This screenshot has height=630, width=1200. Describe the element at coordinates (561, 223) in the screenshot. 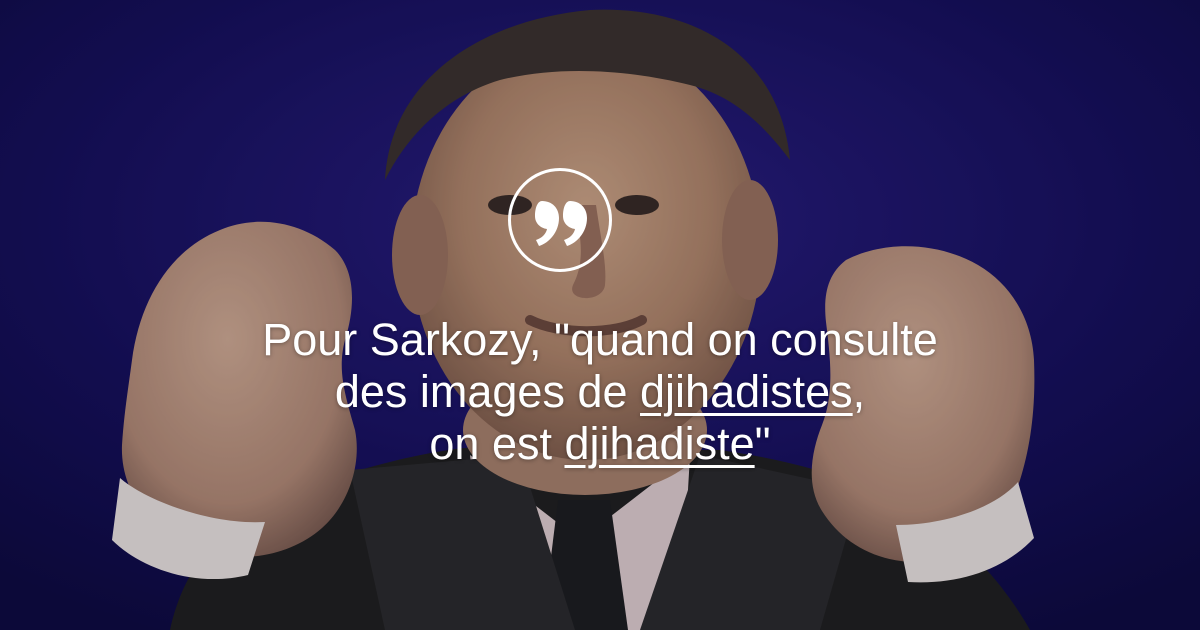

I see `quote-icon` at that location.